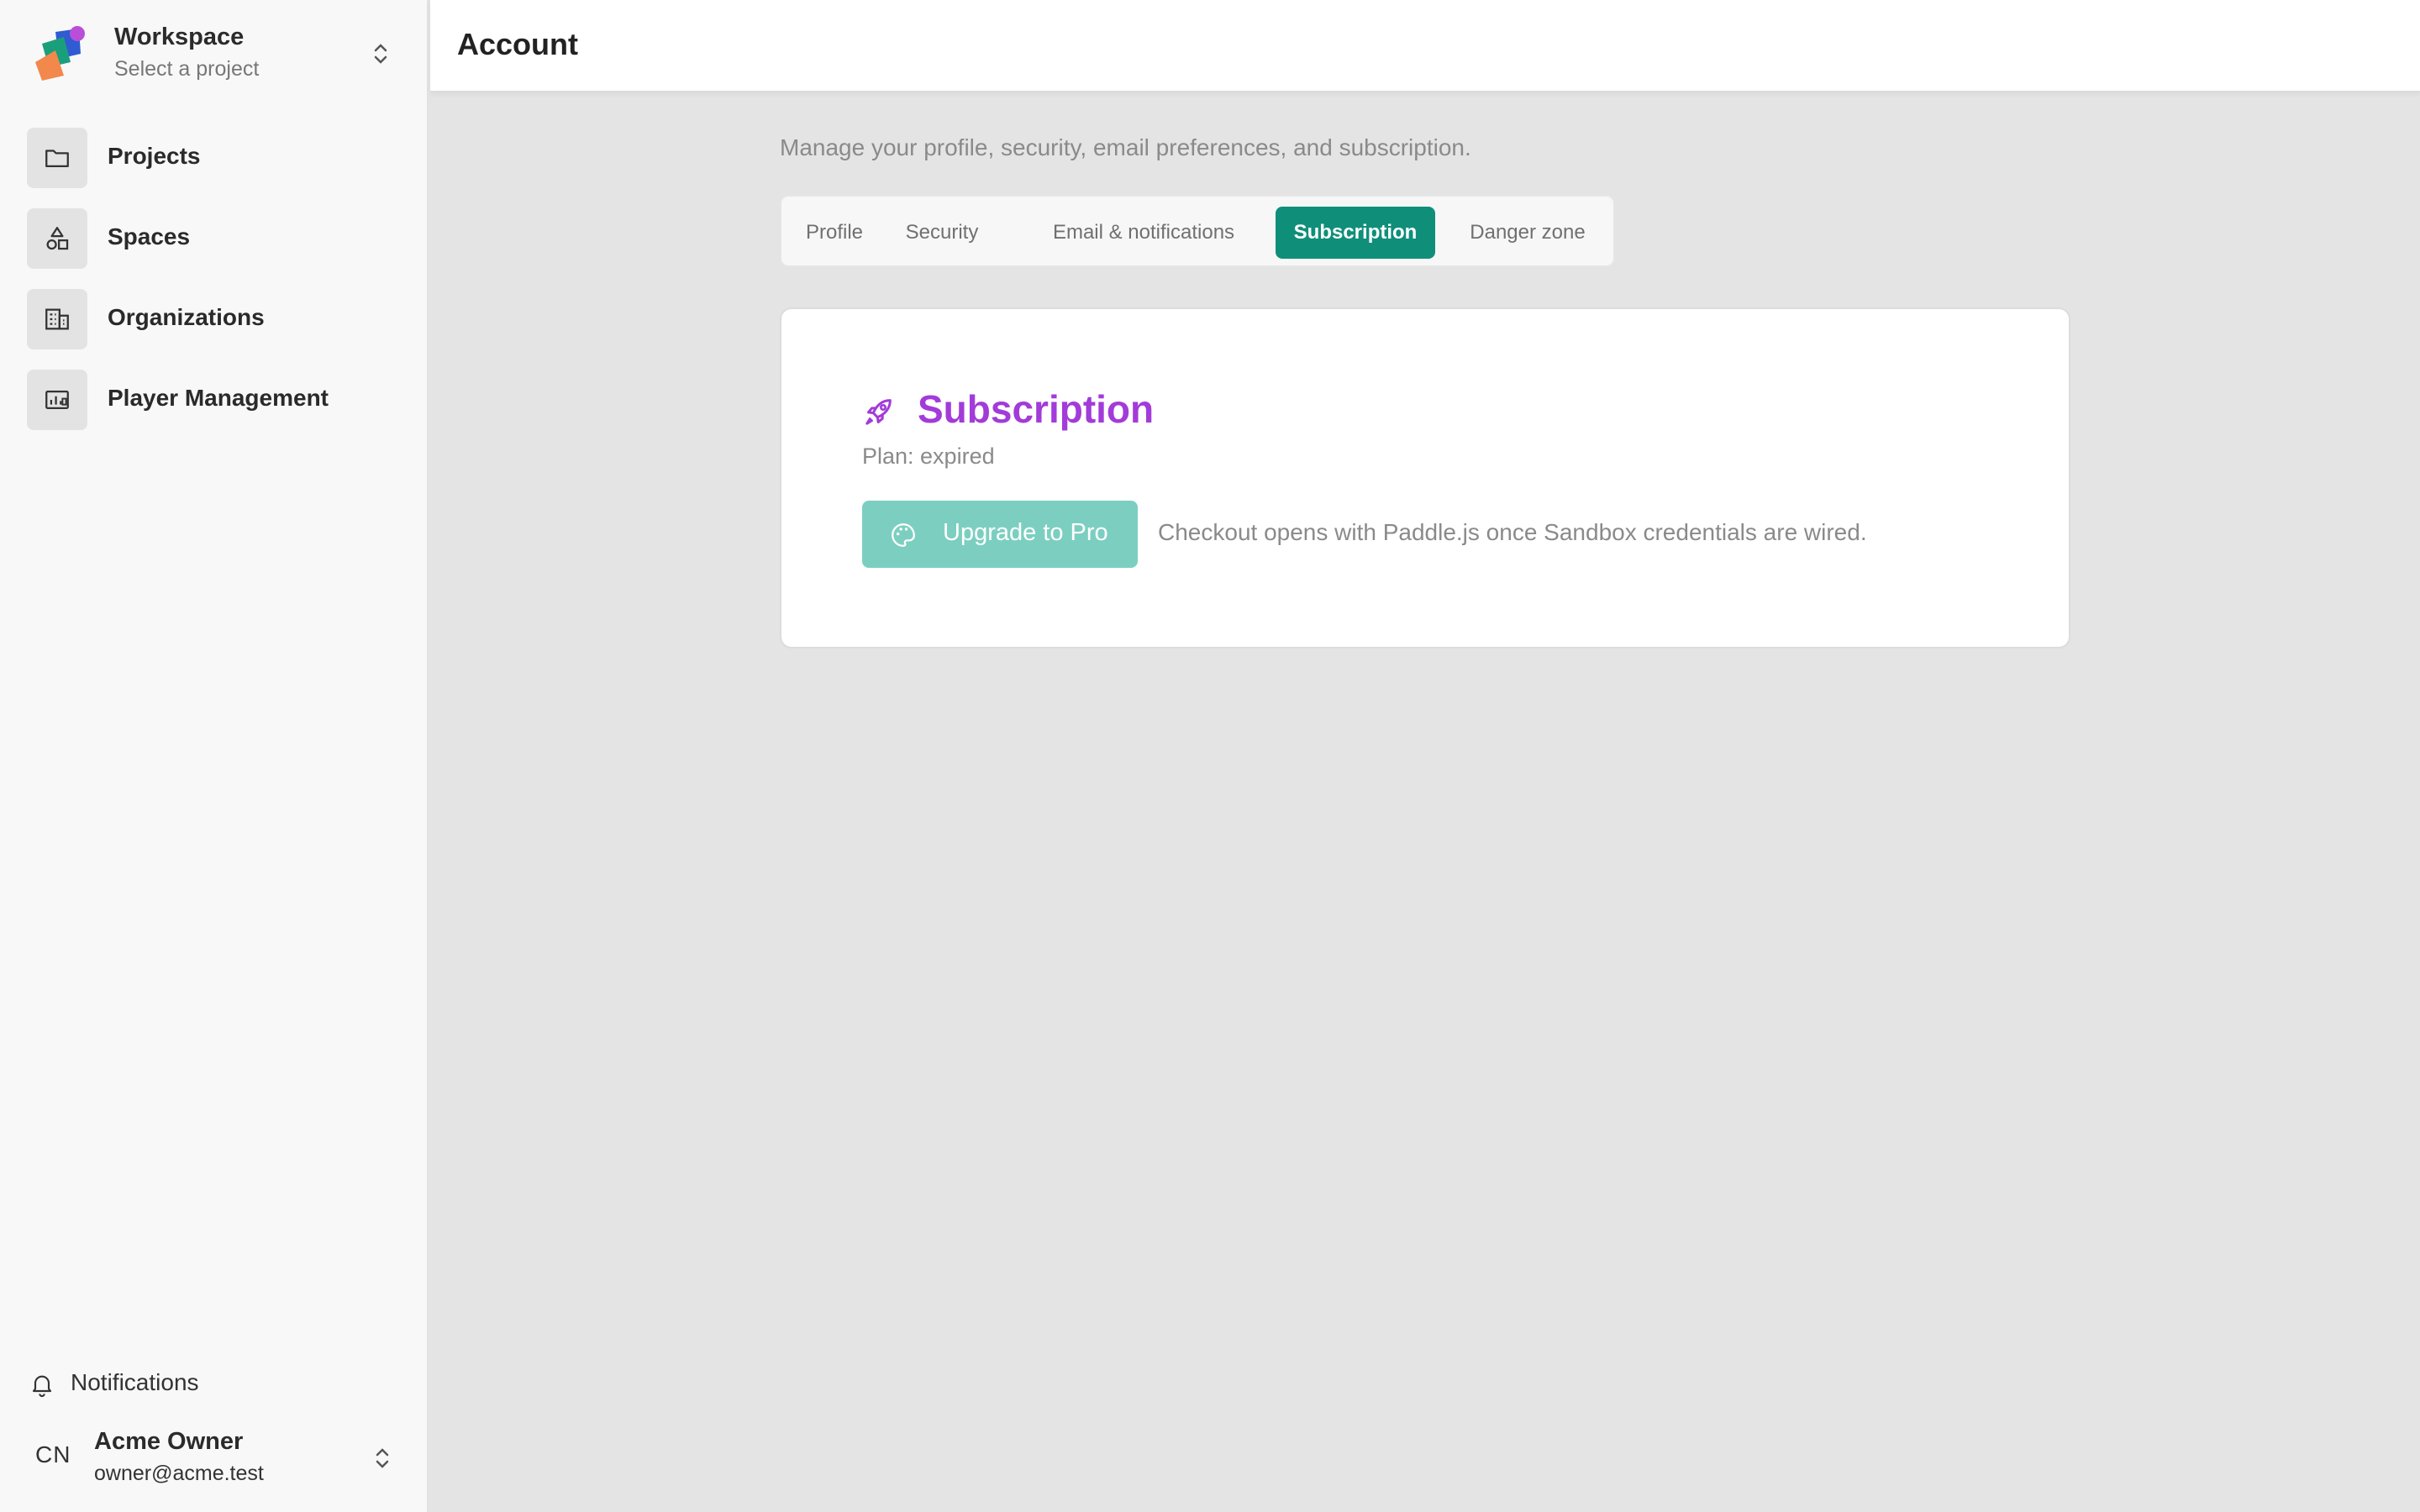 This screenshot has height=1512, width=2420. Describe the element at coordinates (214, 158) in the screenshot. I see `sidebar-item-projects: Projects` at that location.